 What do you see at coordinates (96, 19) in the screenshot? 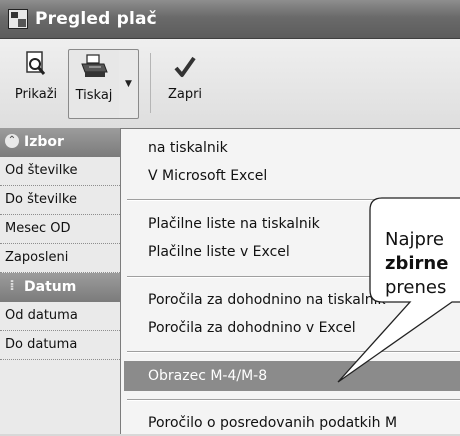
I see `window-title: Pregled plač` at bounding box center [96, 19].